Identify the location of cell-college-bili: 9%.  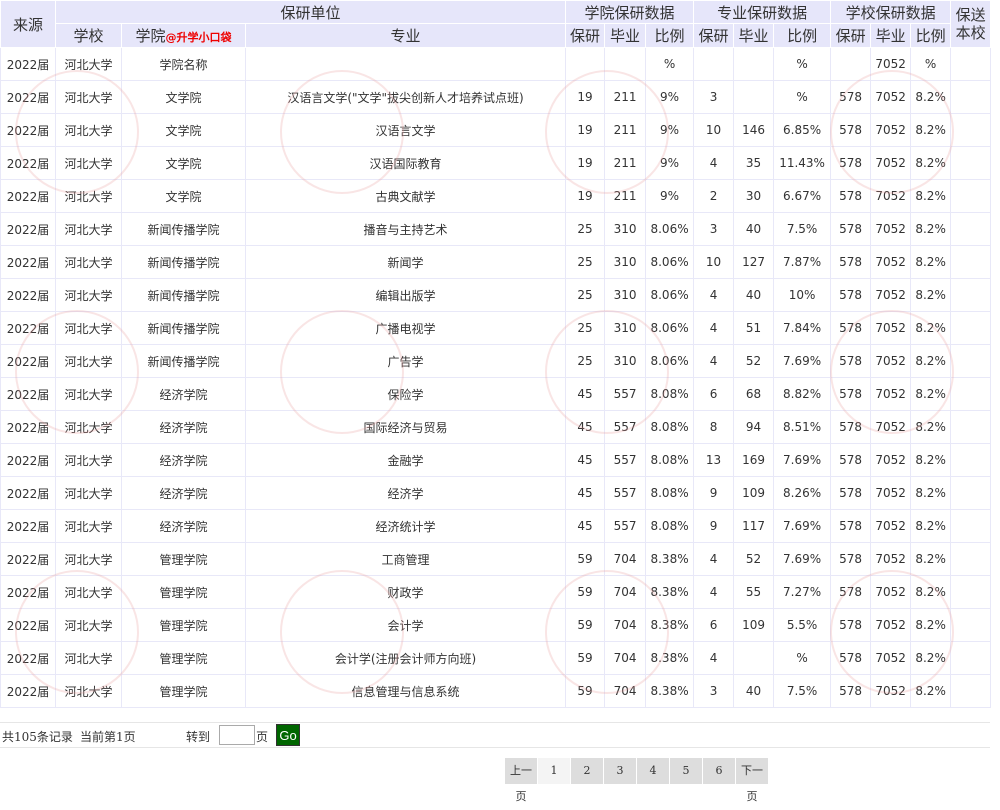
(670, 97).